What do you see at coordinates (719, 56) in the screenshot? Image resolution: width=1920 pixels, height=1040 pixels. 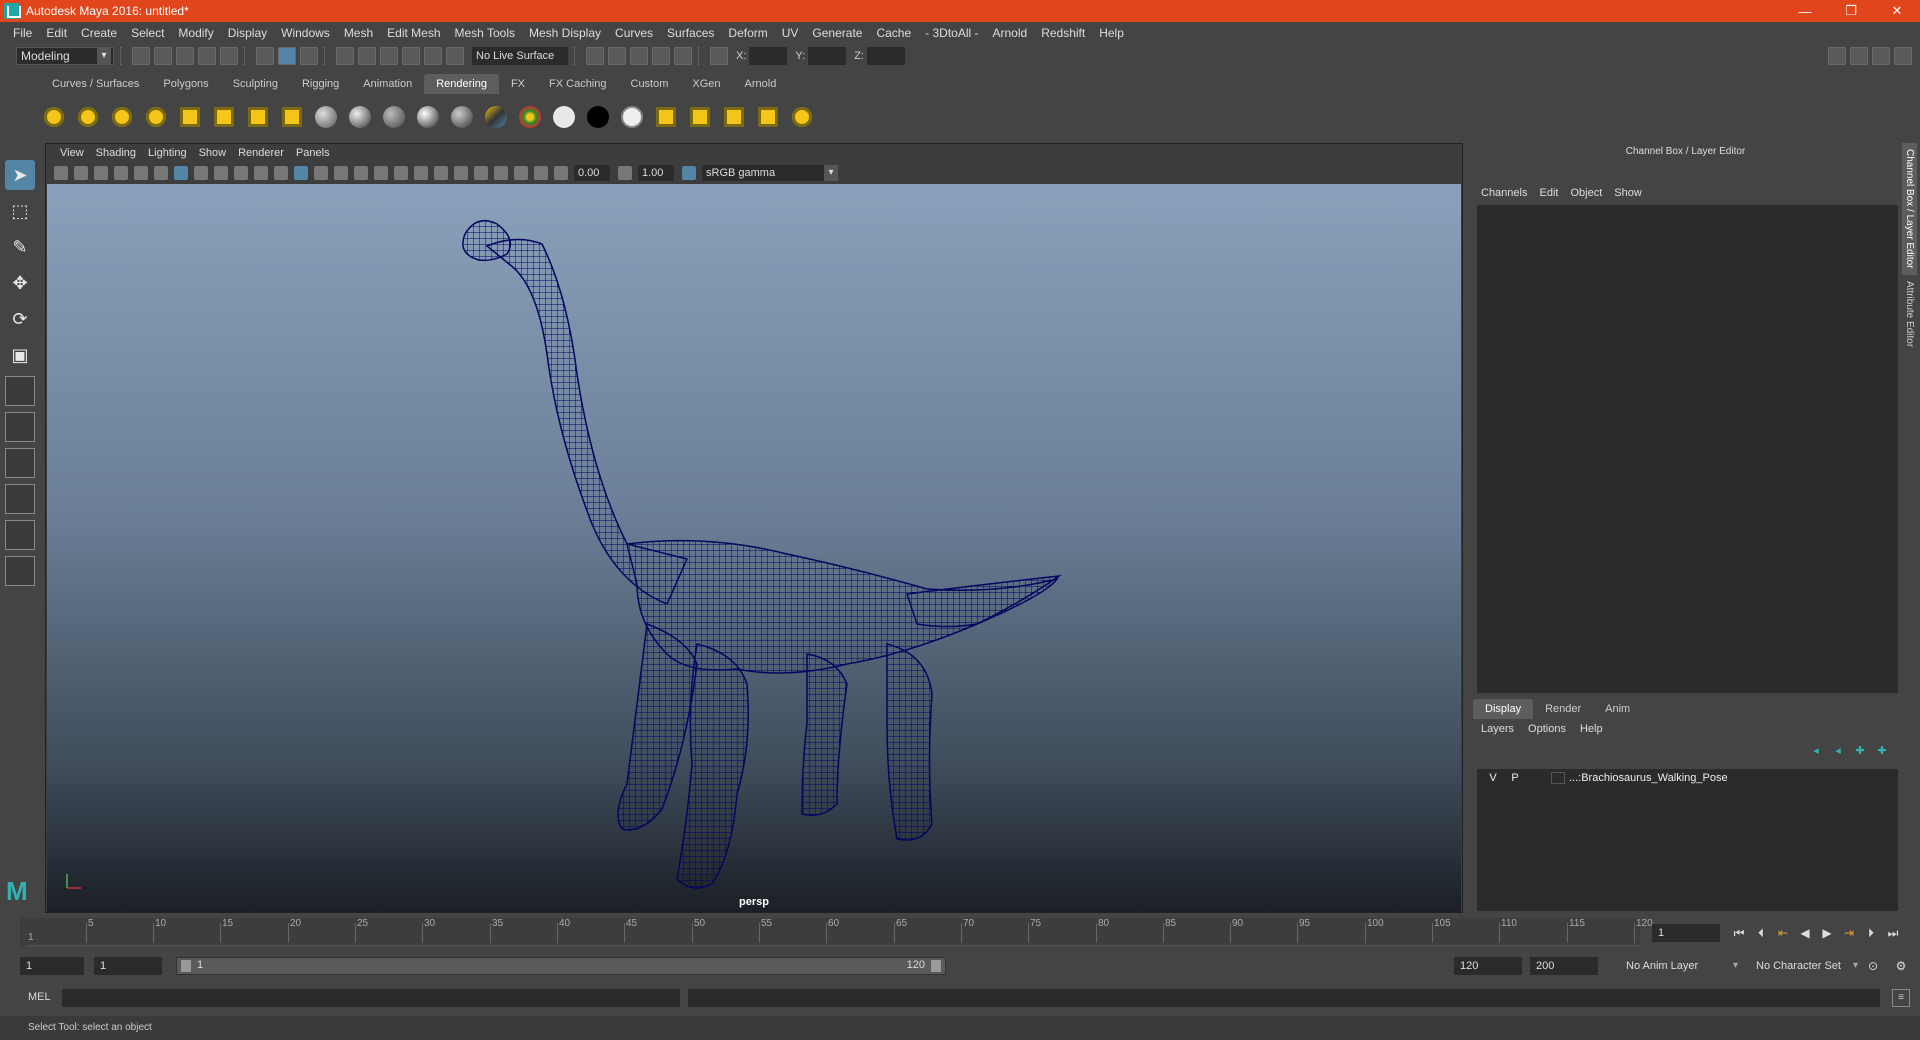 I see `transform-mode-icon` at bounding box center [719, 56].